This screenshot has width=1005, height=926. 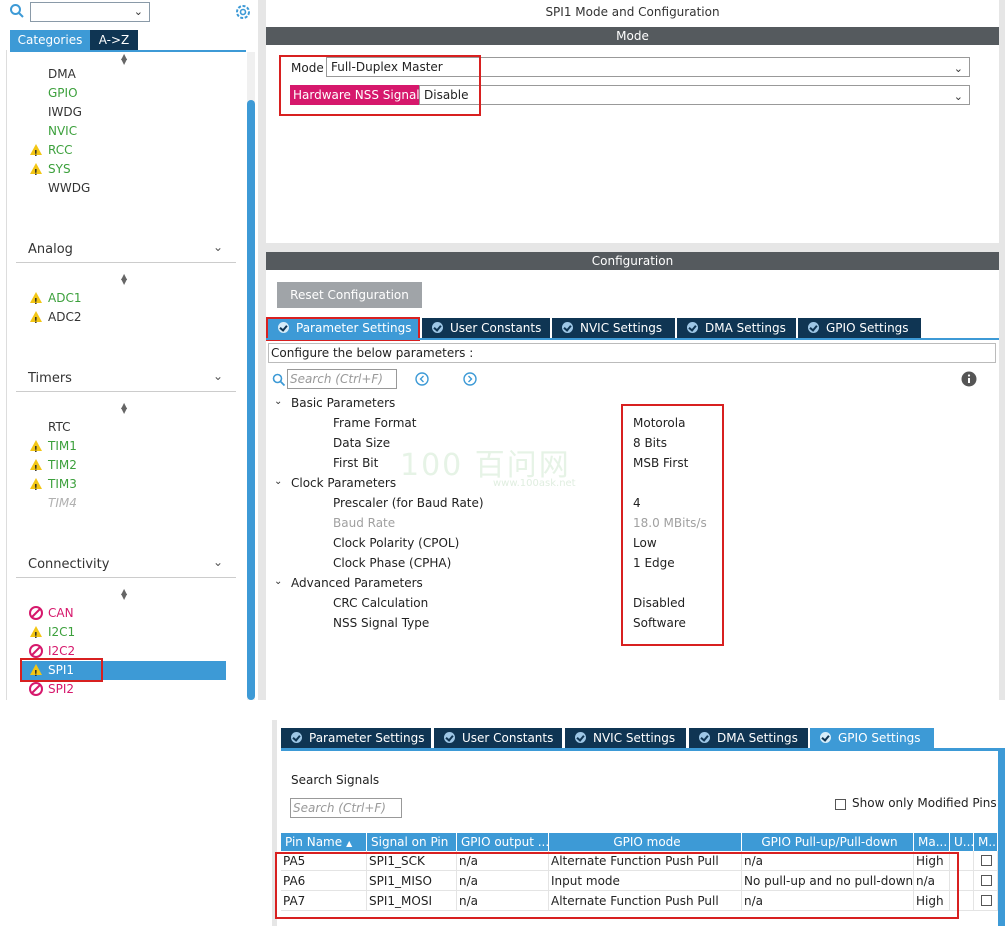 What do you see at coordinates (55, 319) in the screenshot?
I see `category-item: ADC2` at bounding box center [55, 319].